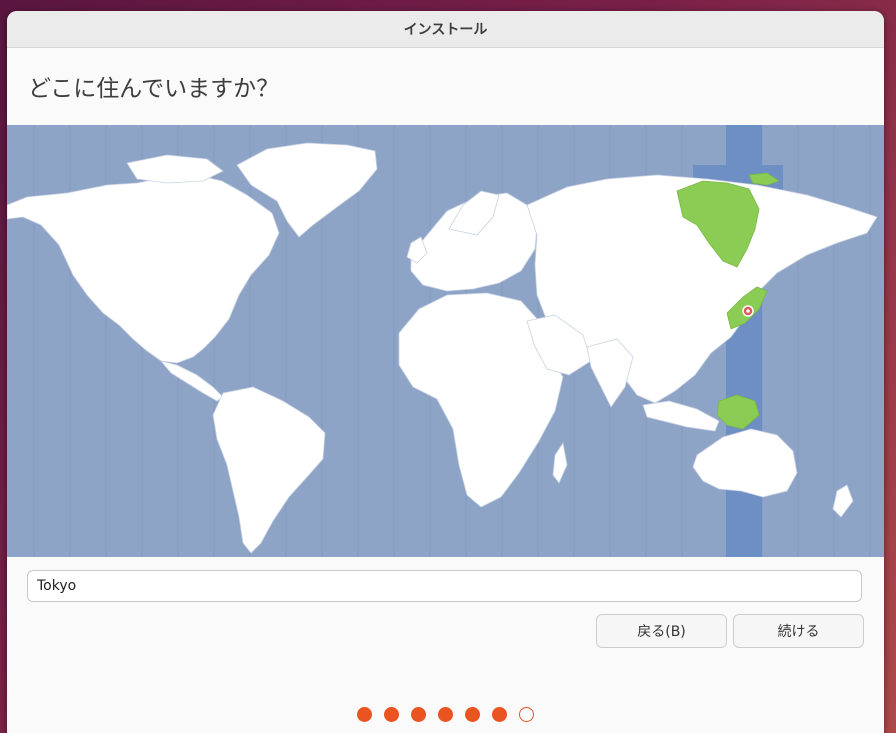 The height and width of the screenshot is (733, 896). I want to click on back-button: 戻る(B), so click(661, 631).